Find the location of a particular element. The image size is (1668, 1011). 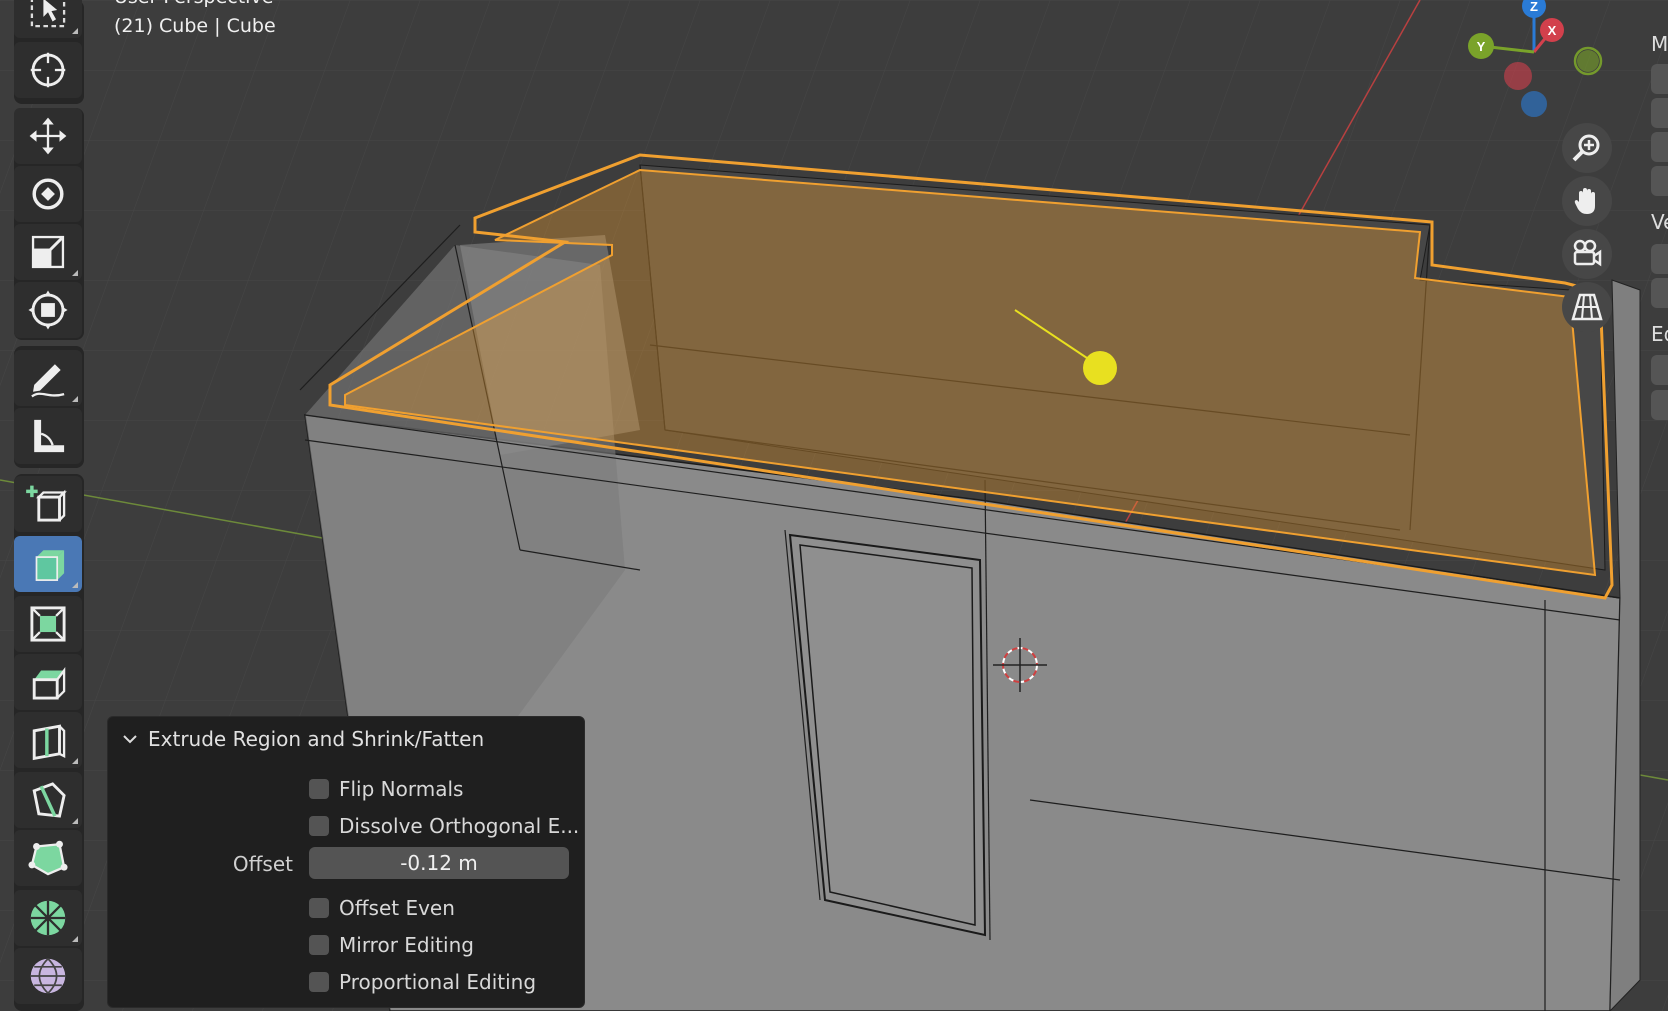

crosshair-cursor-icon is located at coordinates (48, 70).